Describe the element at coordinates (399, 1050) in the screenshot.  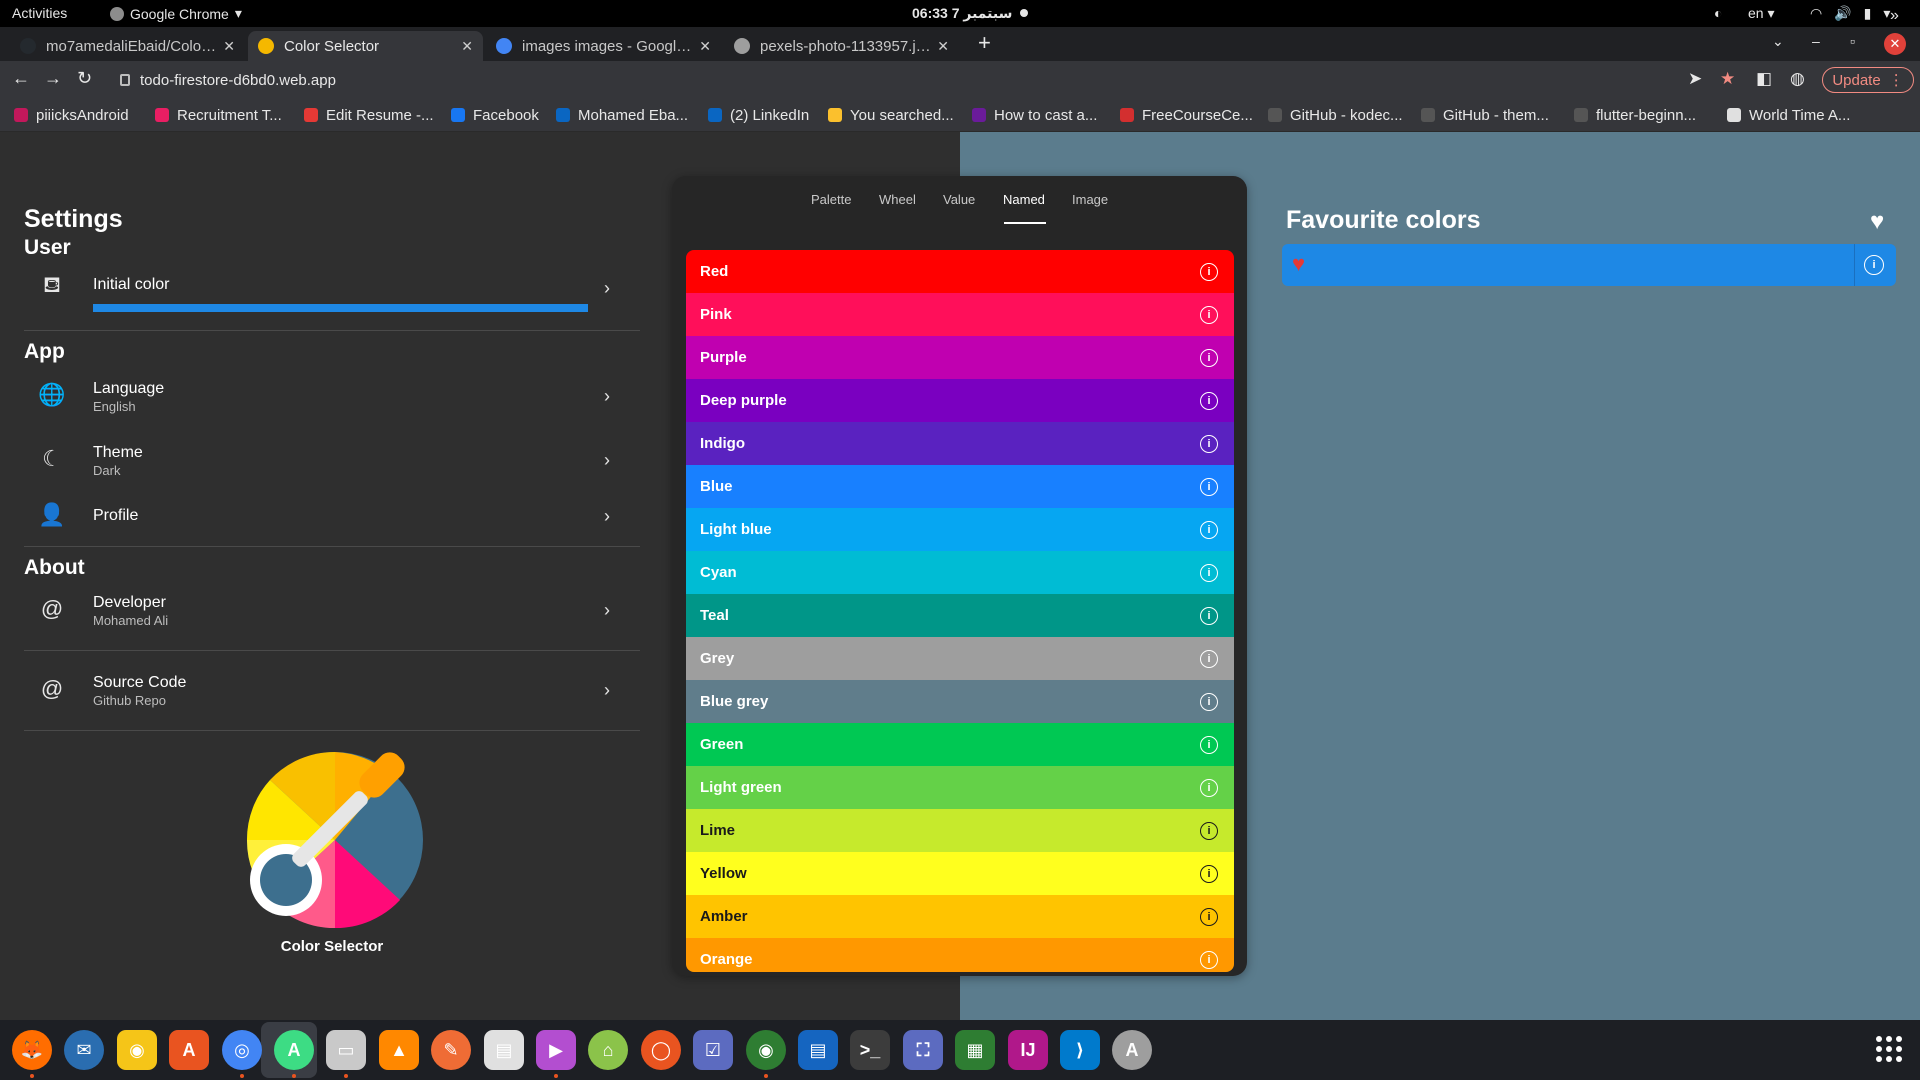
I see `vlc-icon: ▲` at that location.